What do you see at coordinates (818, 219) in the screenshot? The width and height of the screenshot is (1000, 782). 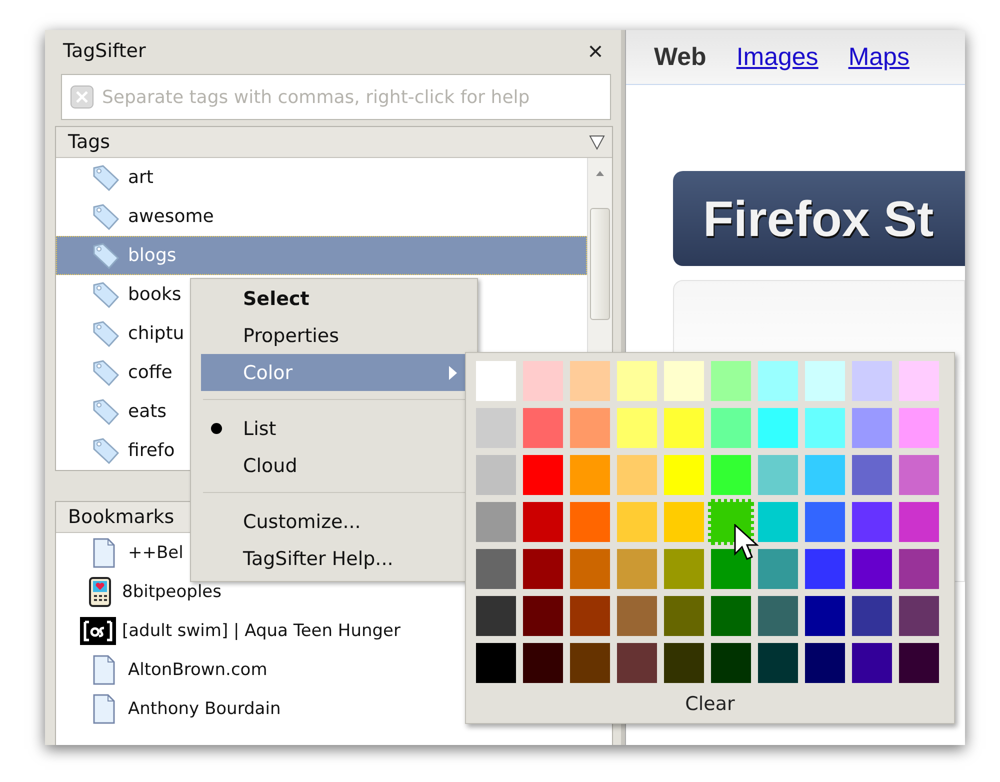 I see `banner-title: Firefox St` at bounding box center [818, 219].